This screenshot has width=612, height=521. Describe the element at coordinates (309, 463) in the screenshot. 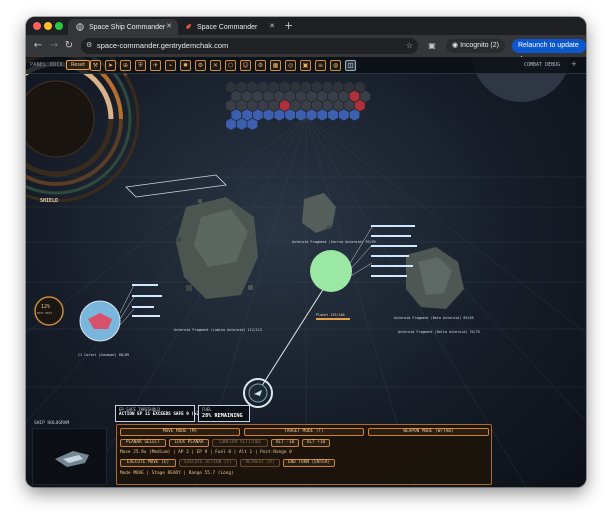

I see `end-turn-button: END TURN (ENTER)` at that location.